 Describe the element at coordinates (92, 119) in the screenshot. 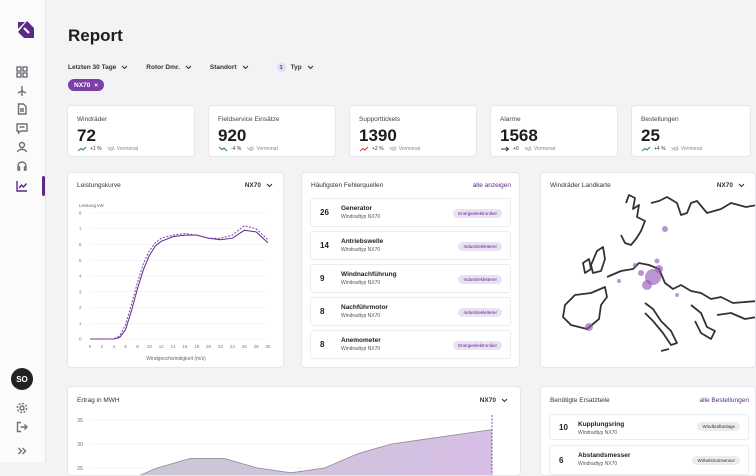

I see `kpi-label: Windräder` at that location.